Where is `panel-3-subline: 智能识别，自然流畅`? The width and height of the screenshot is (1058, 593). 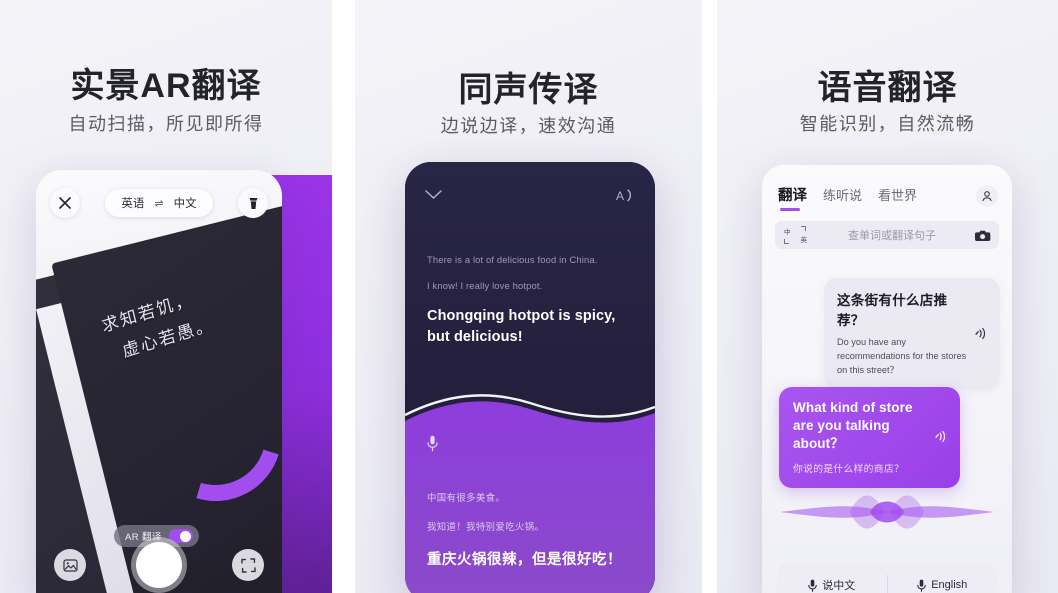
panel-3-subline: 智能识别，自然流畅 is located at coordinates (887, 124).